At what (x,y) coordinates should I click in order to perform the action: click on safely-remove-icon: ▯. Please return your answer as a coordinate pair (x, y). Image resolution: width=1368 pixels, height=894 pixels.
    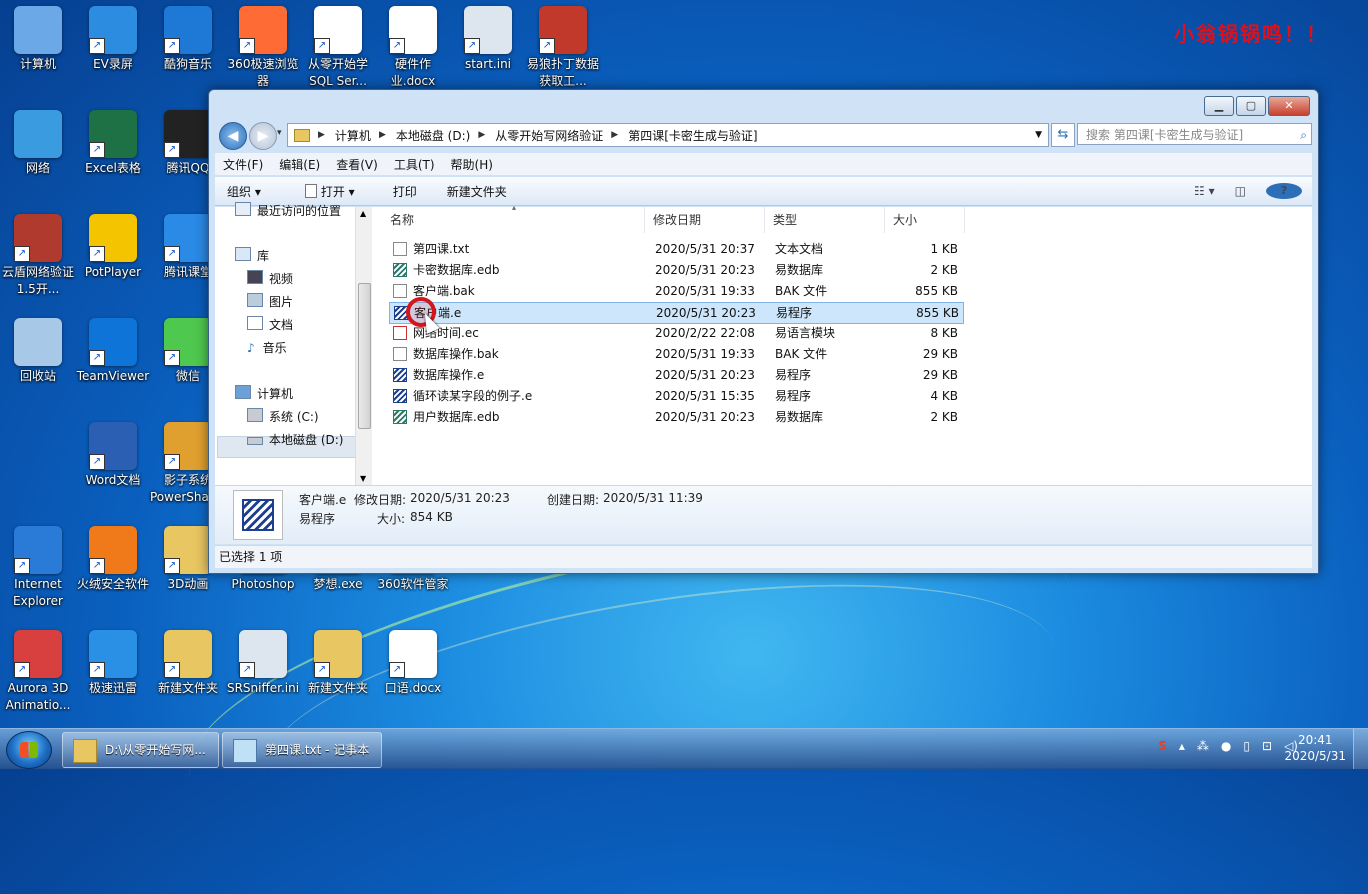
    Looking at the image, I should click on (1246, 746).